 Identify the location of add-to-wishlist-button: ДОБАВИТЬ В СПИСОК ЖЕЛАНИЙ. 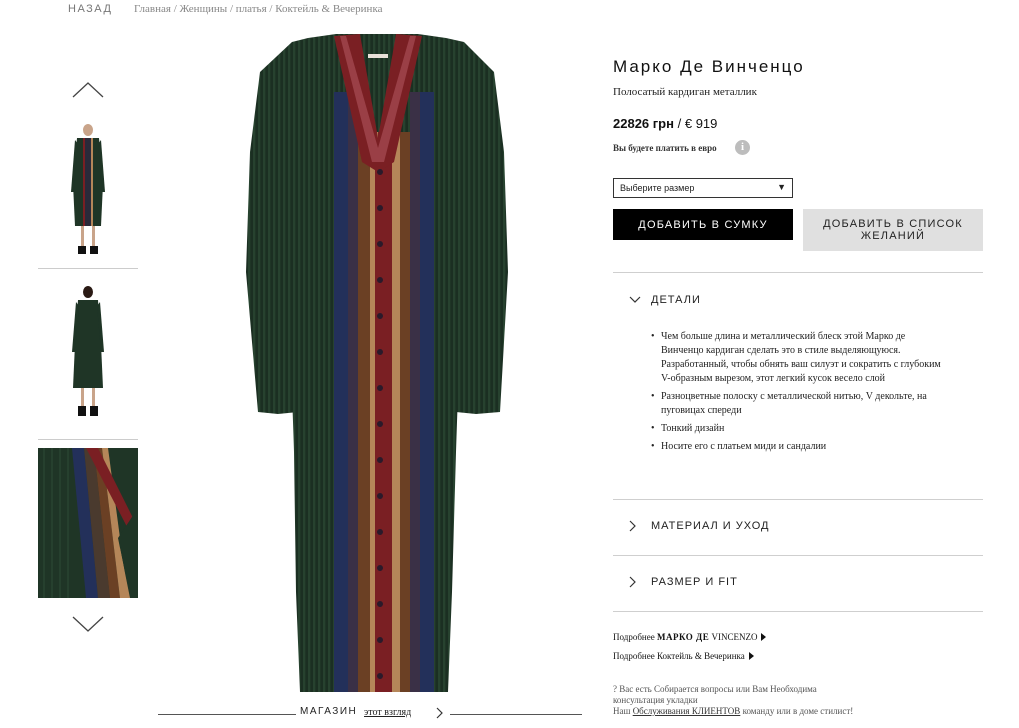
(893, 230).